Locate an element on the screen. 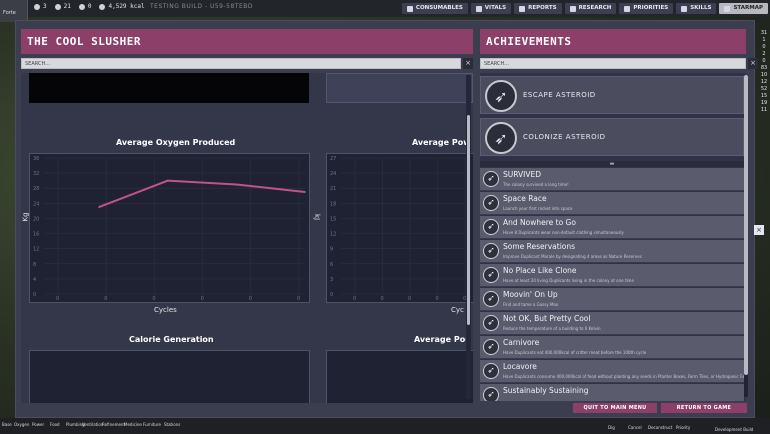  toolbar-category: Stations is located at coordinates (172, 424).